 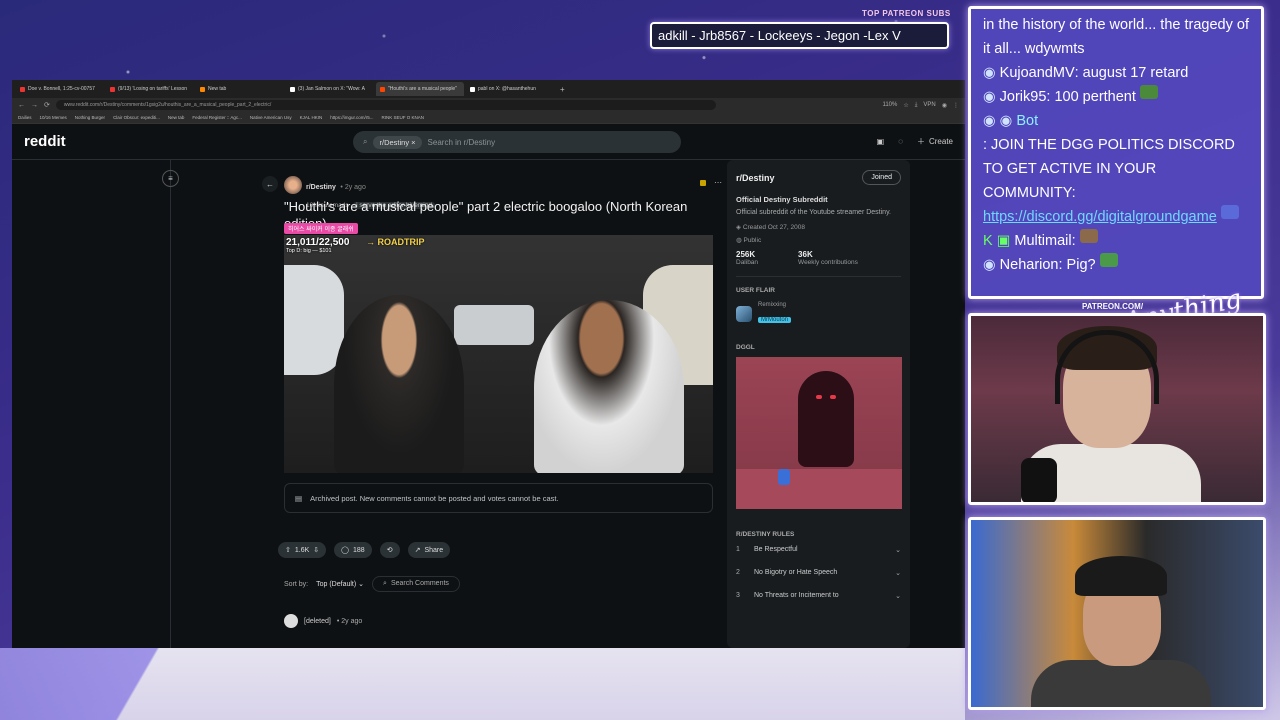 What do you see at coordinates (389, 550) in the screenshot?
I see `crosspost-button: ⟲` at bounding box center [389, 550].